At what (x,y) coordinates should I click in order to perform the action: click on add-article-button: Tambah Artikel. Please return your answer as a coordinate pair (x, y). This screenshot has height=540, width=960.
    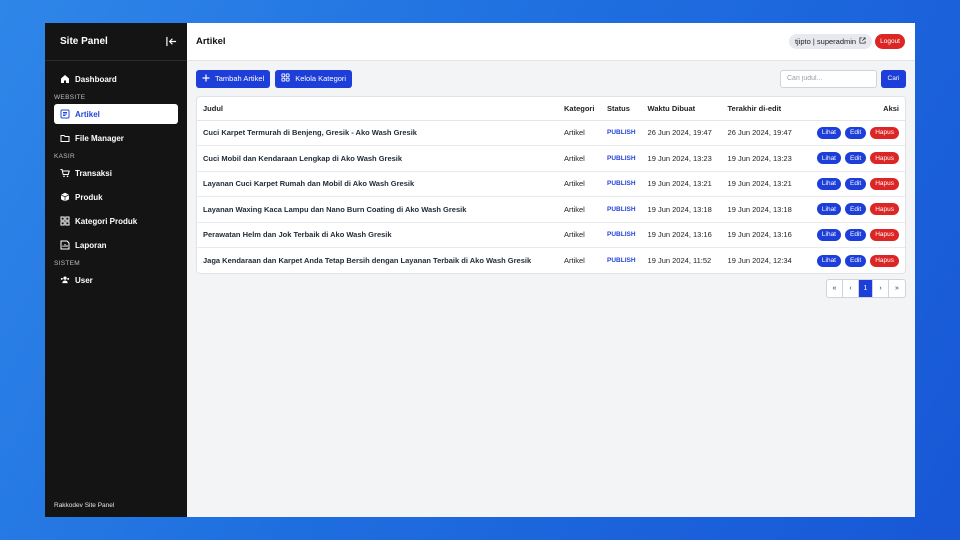
    Looking at the image, I should click on (233, 78).